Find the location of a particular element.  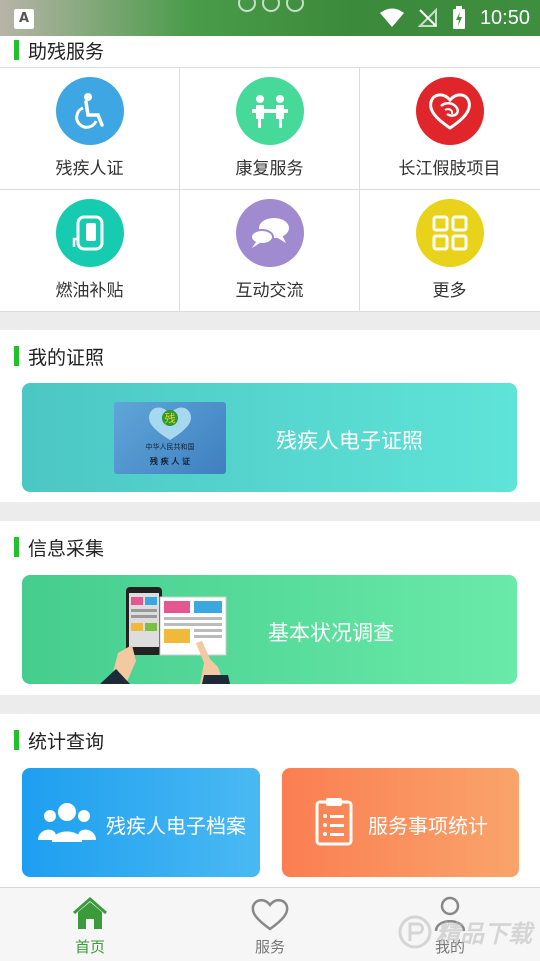

tab-service: 服务 is located at coordinates (270, 924).